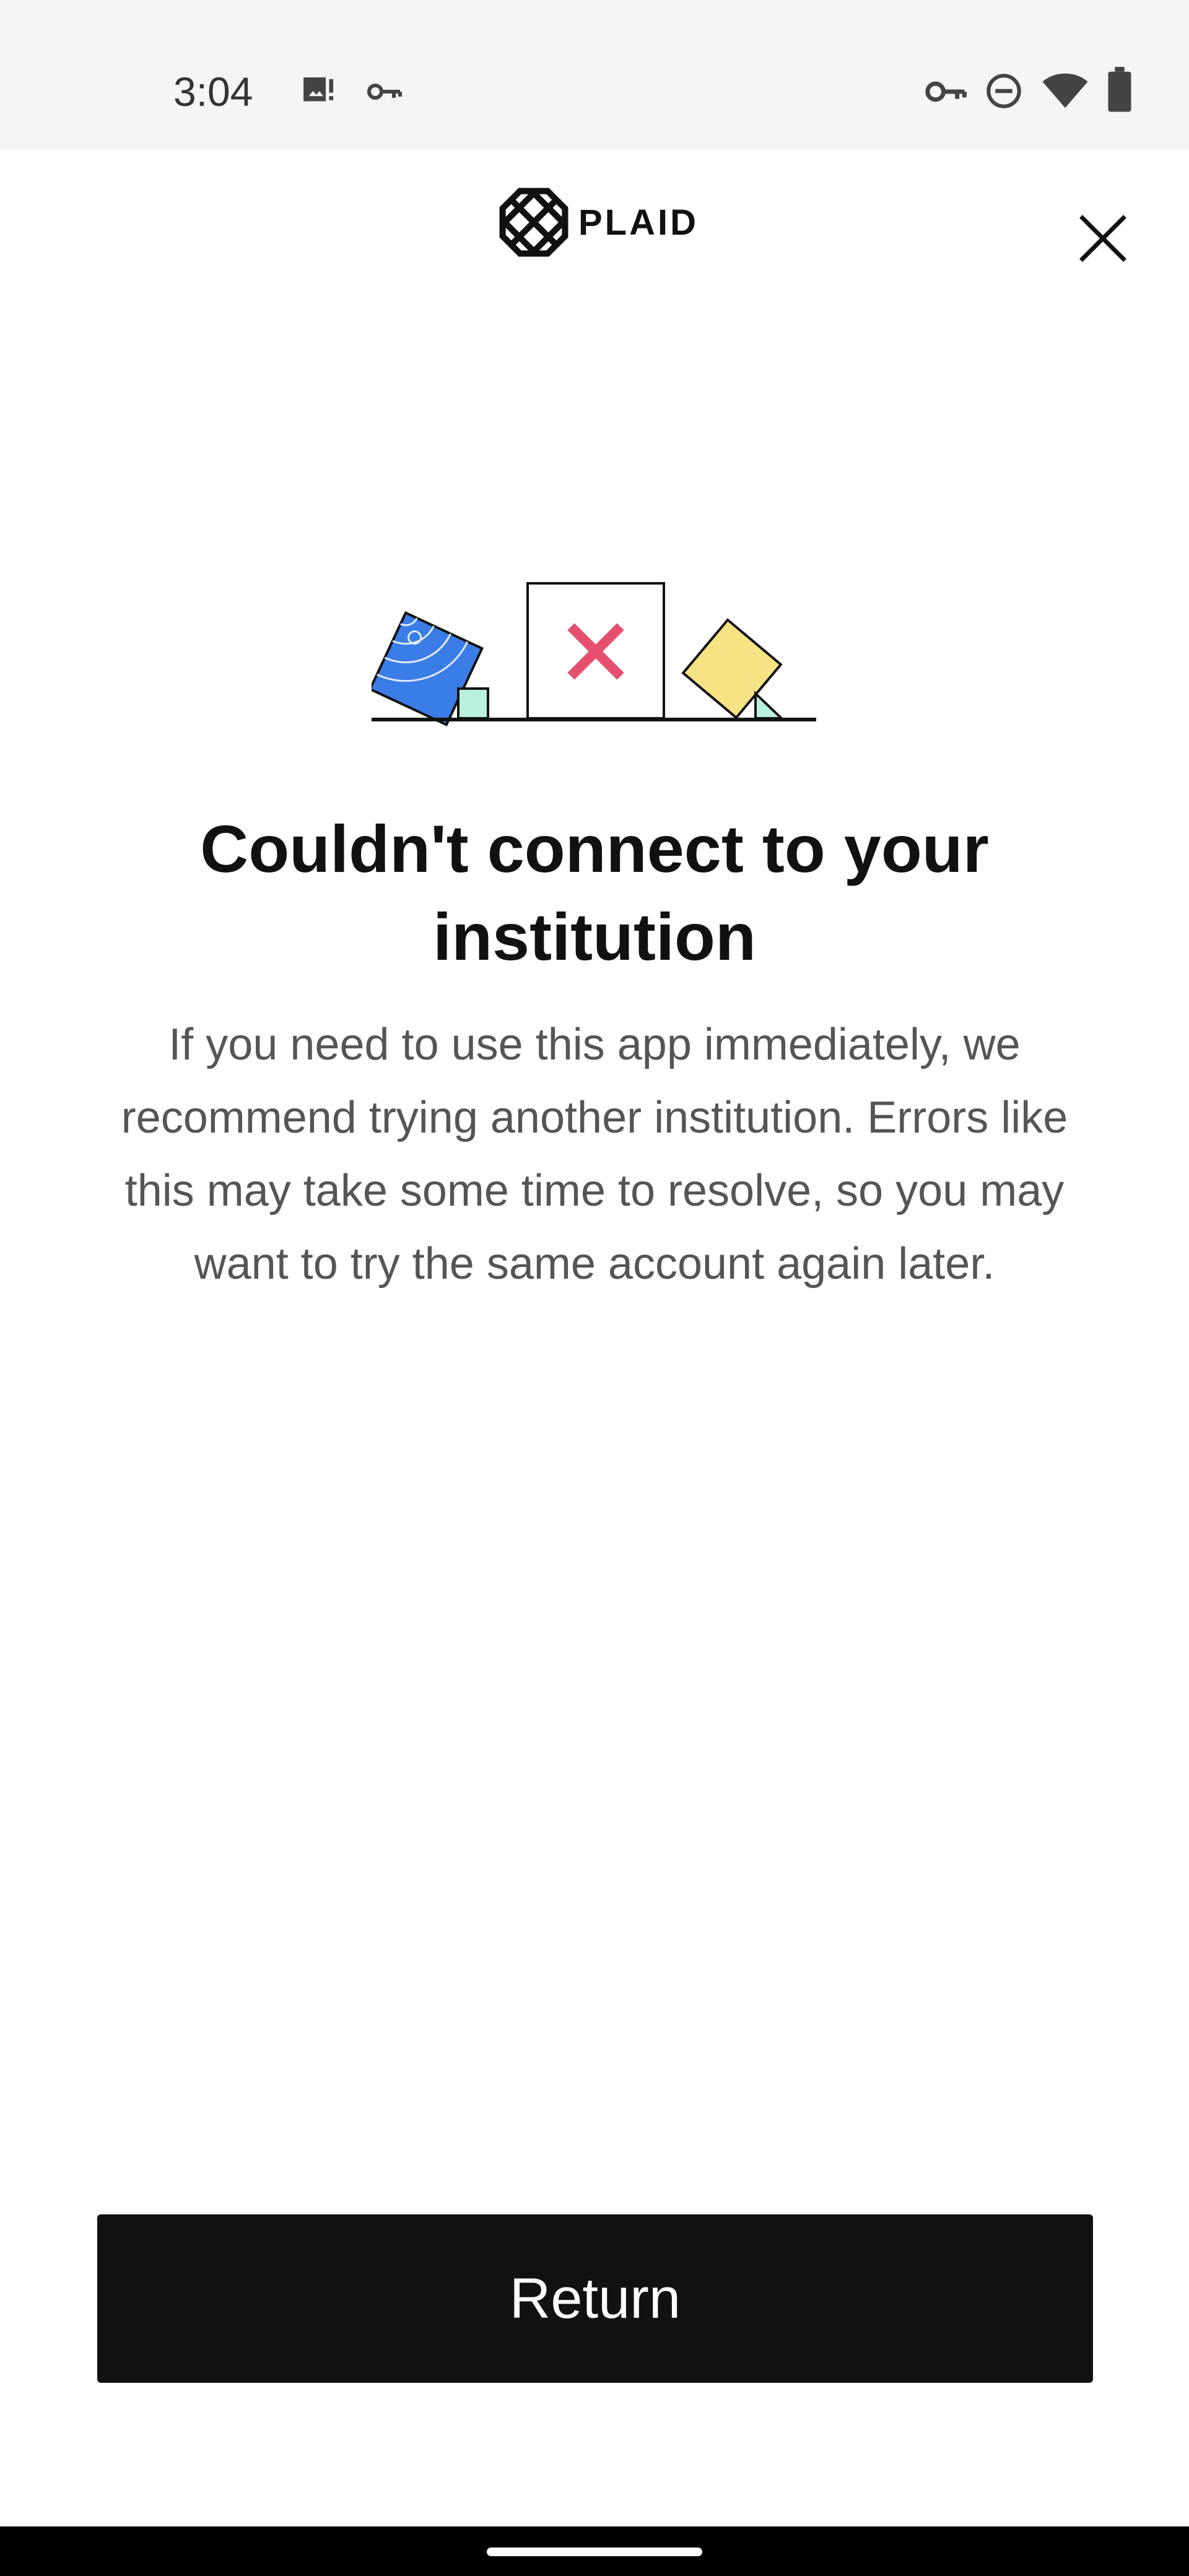 Image resolution: width=1189 pixels, height=2576 pixels. Describe the element at coordinates (594, 2552) in the screenshot. I see `home-gesture-handle` at that location.